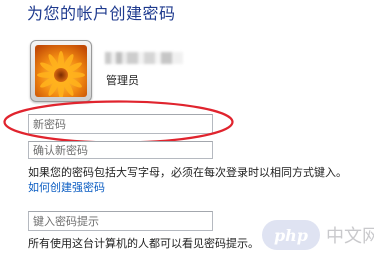 This screenshot has width=374, height=262. Describe the element at coordinates (350, 236) in the screenshot. I see `watermark-text: 中文网` at that location.